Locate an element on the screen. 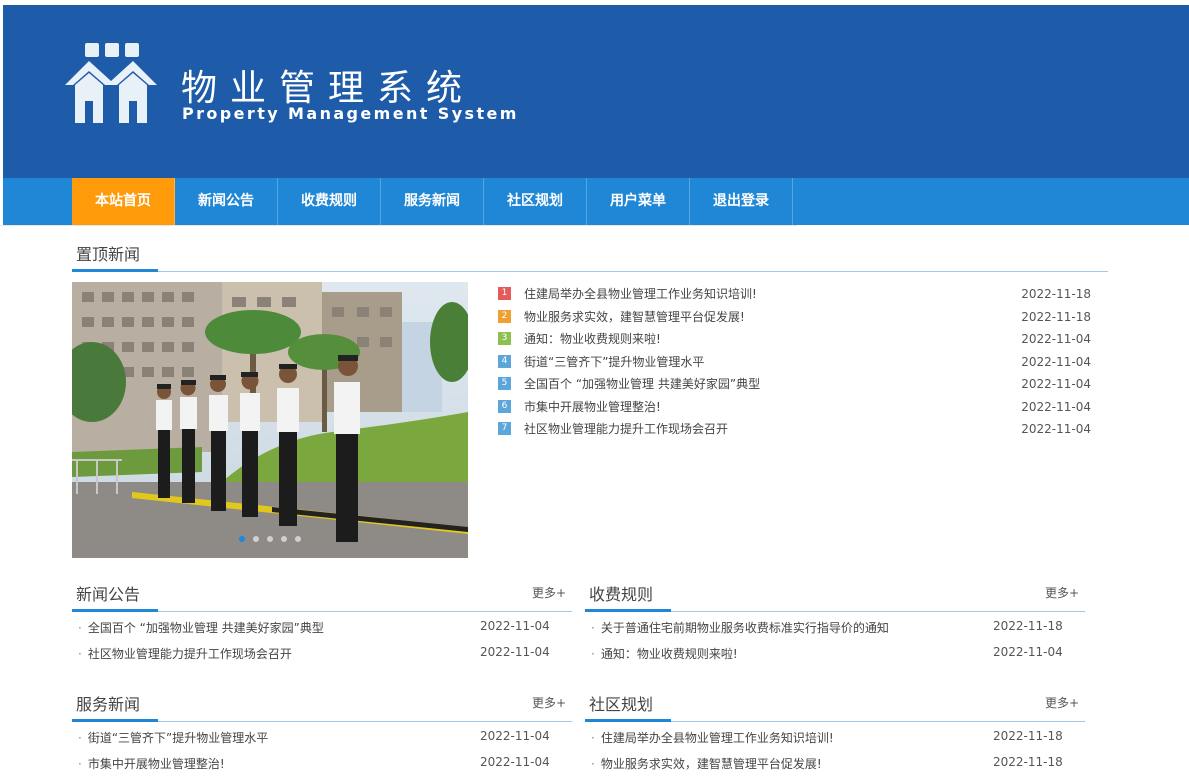  top-news-divider is located at coordinates (590, 271).